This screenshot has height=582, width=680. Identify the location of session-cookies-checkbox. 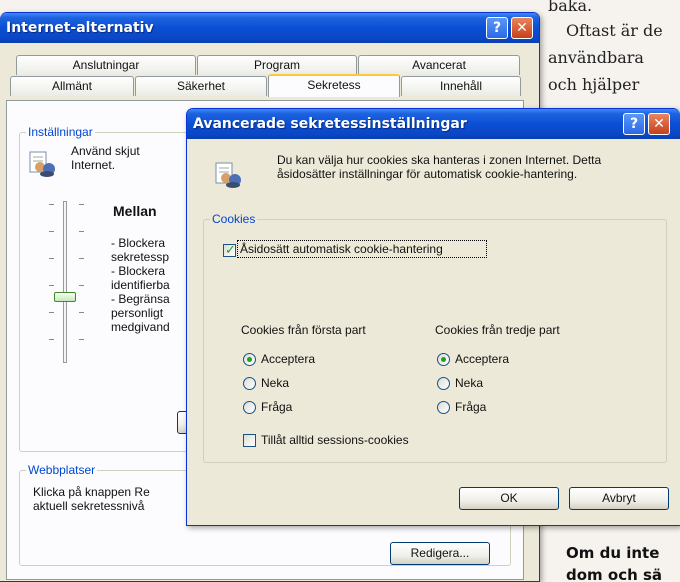
(249, 440).